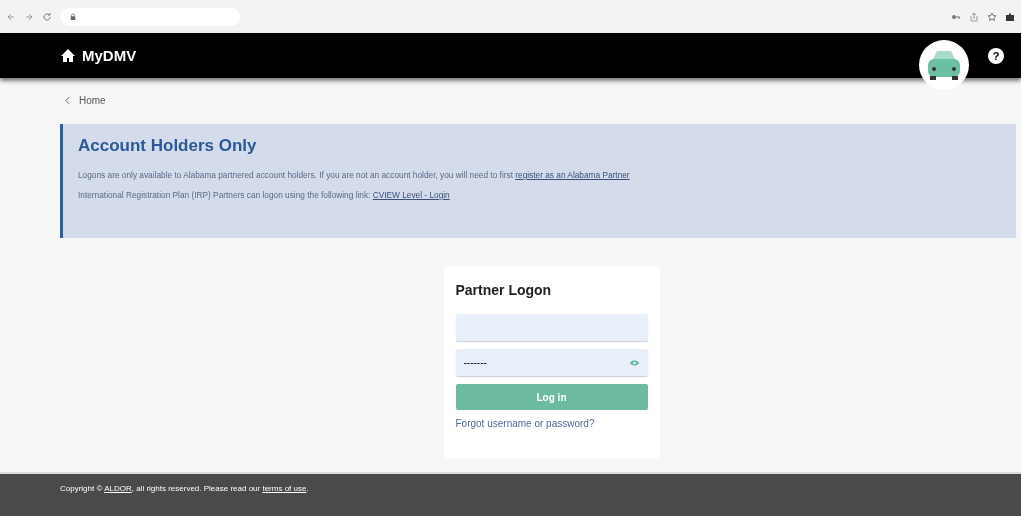  What do you see at coordinates (504, 290) in the screenshot?
I see `login-title: Partner Logon` at bounding box center [504, 290].